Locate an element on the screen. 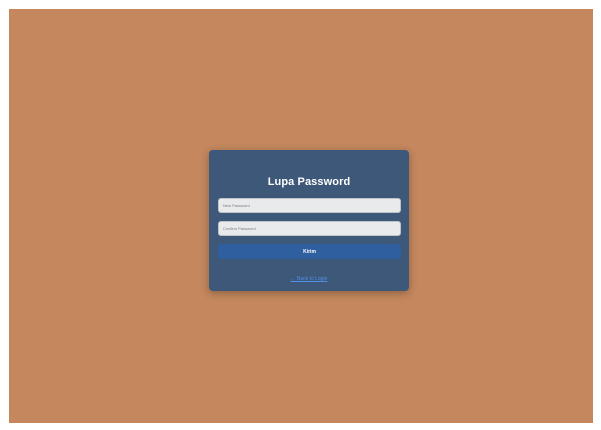 This screenshot has width=601, height=430. confirm-password-input is located at coordinates (309, 228).